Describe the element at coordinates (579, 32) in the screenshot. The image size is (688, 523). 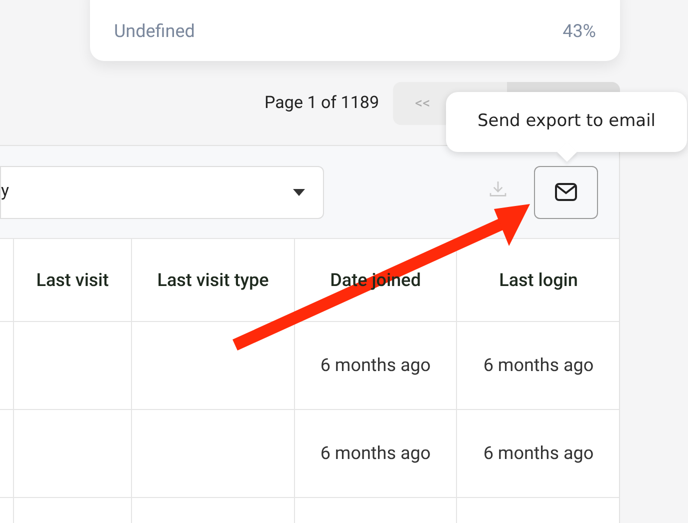
I see `stat-value: 43%` at that location.